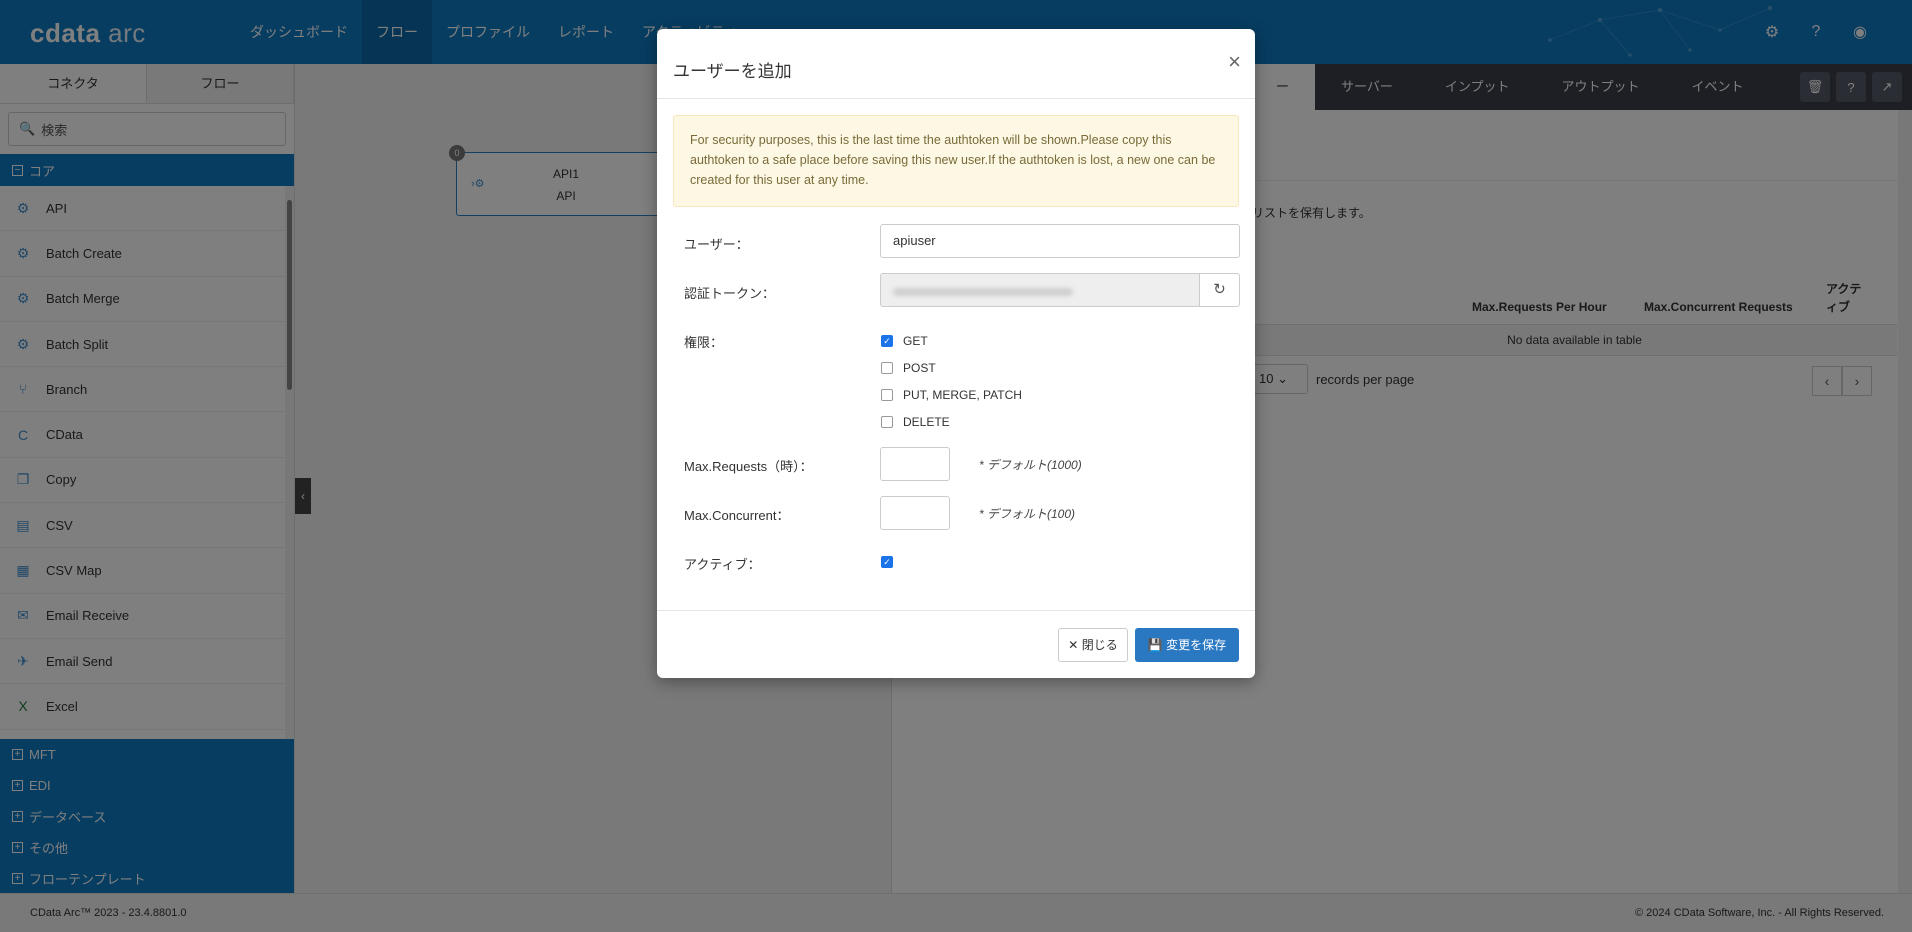 Image resolution: width=1912 pixels, height=932 pixels. What do you see at coordinates (908, 368) in the screenshot?
I see `permission-post-checkbox: POST` at bounding box center [908, 368].